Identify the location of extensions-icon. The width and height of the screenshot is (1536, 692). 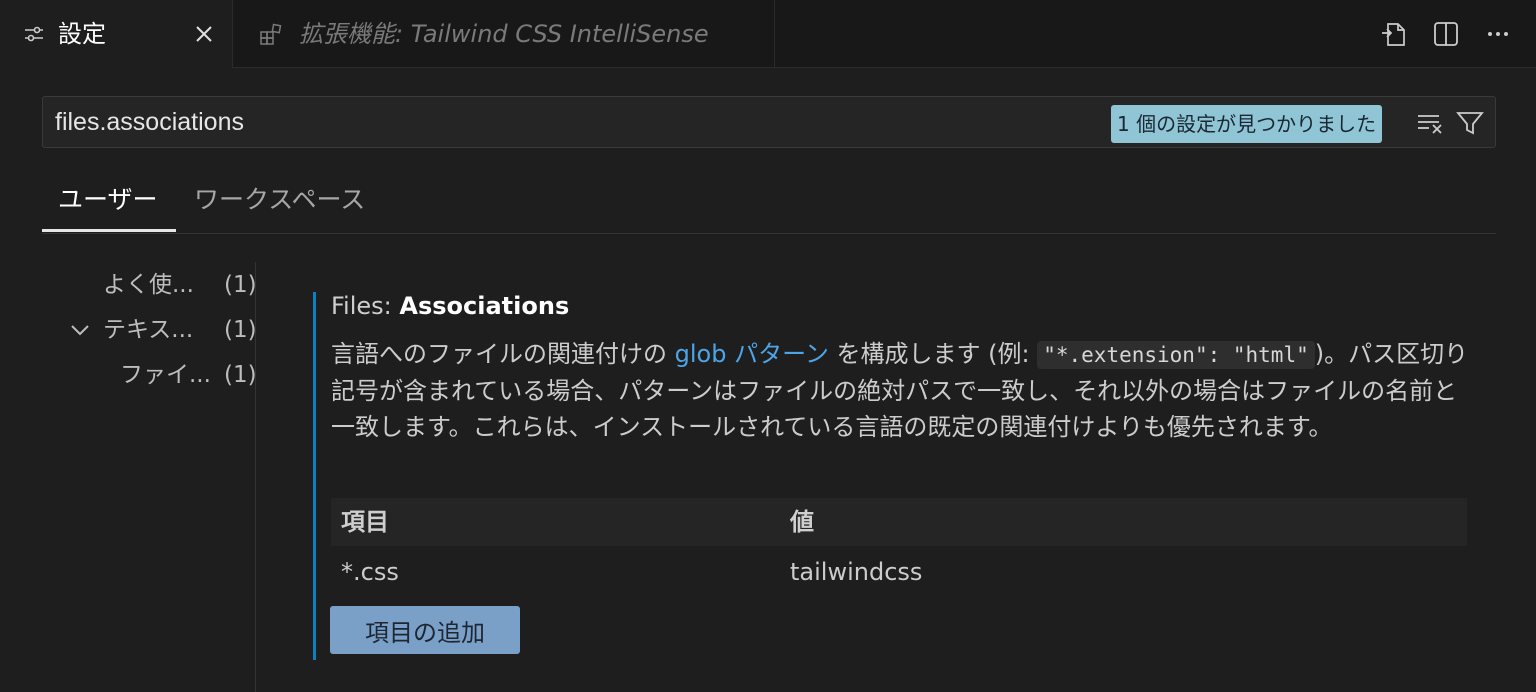
(271, 34).